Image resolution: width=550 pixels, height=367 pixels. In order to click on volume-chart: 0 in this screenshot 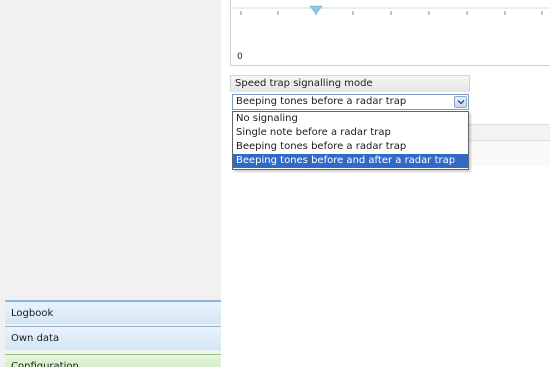, I will do `click(390, 33)`.